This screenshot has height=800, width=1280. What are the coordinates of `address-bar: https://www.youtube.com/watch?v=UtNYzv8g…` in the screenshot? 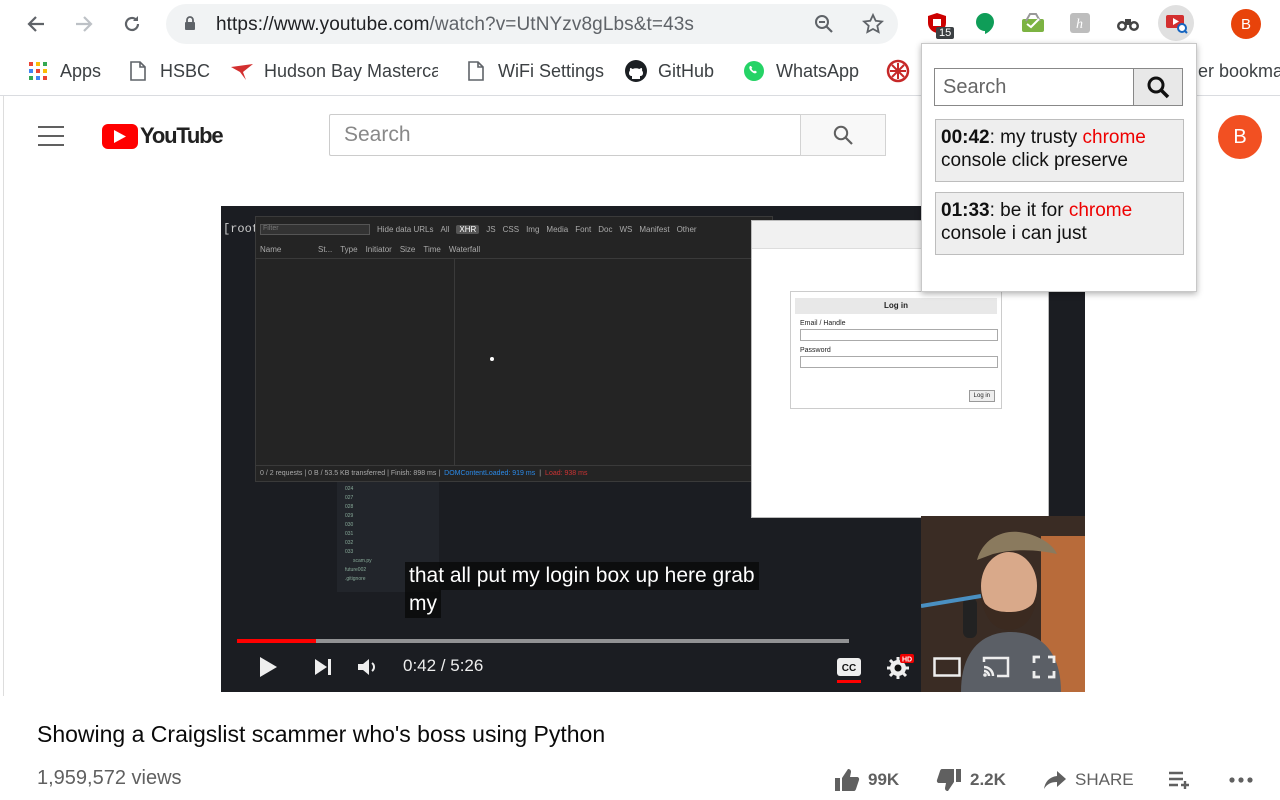 It's located at (532, 24).